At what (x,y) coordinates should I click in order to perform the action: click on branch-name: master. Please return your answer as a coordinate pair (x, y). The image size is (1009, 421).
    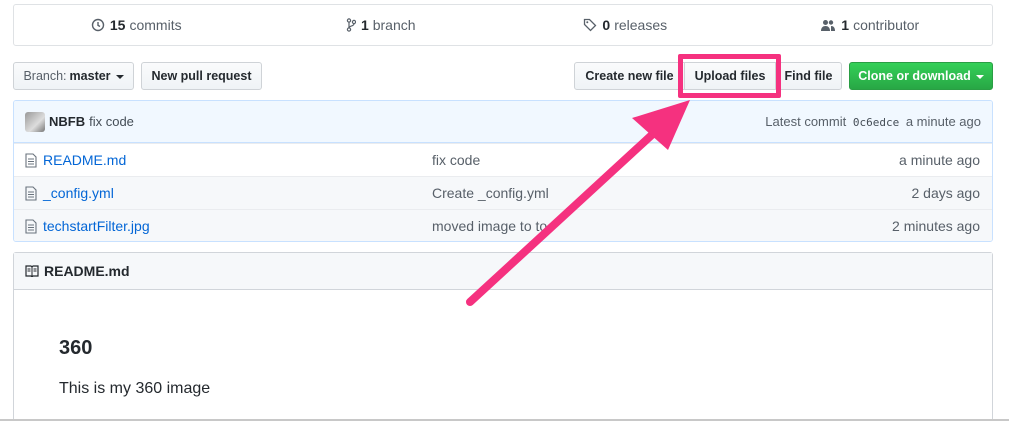
    Looking at the image, I should click on (90, 76).